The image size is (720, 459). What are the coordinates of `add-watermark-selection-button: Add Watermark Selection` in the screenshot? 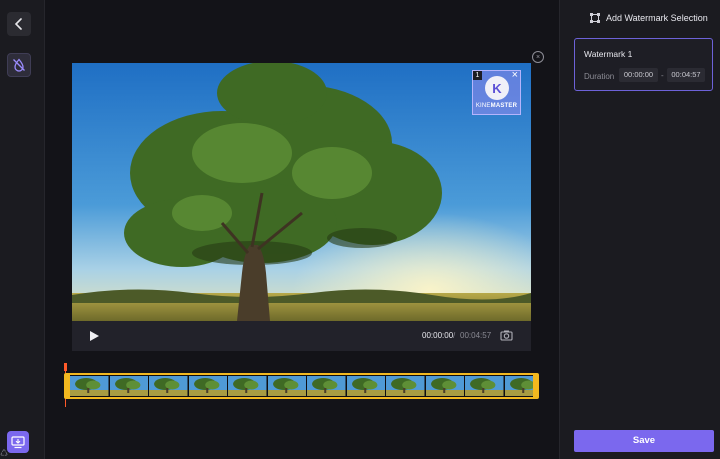 It's located at (649, 18).